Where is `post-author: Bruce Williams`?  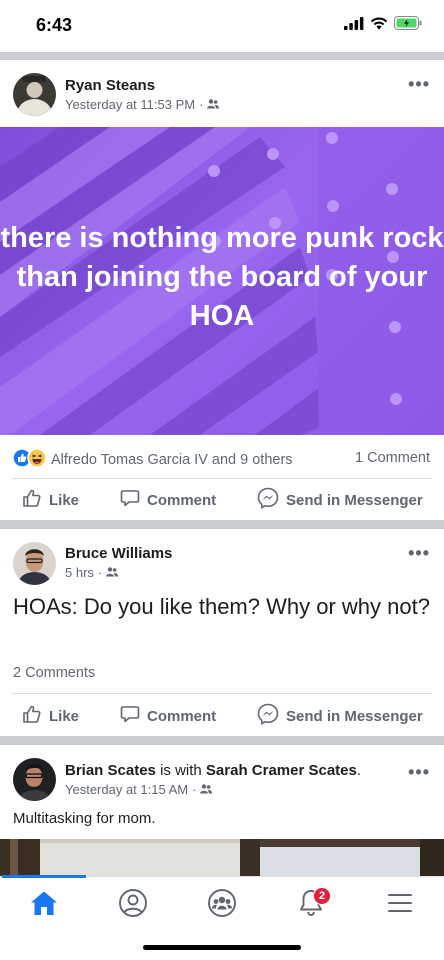
post-author: Bruce Williams is located at coordinates (118, 553).